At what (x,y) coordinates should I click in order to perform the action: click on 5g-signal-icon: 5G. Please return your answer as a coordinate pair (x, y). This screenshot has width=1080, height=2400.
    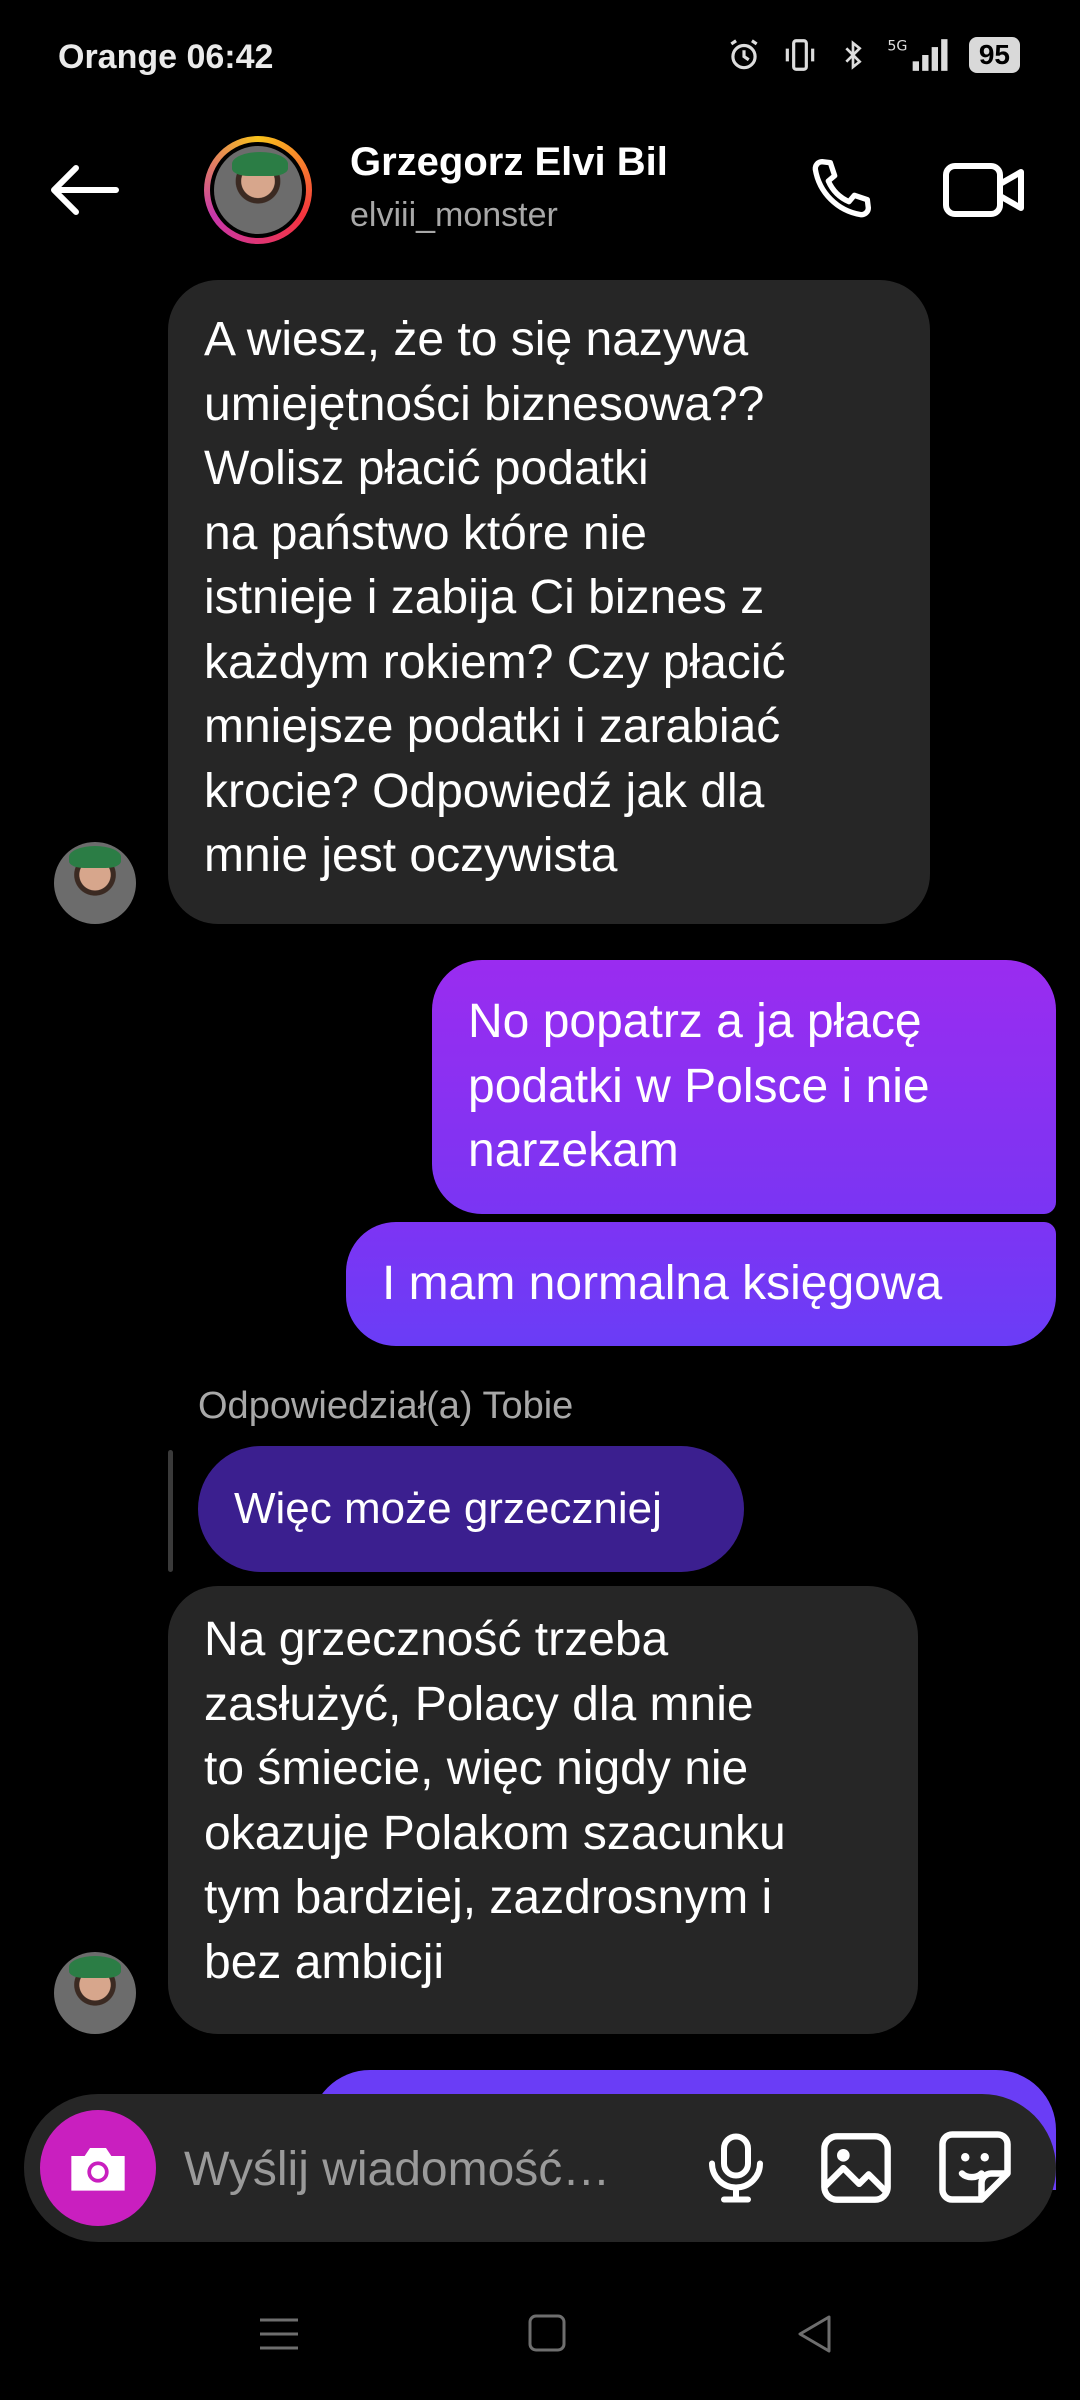
    Looking at the image, I should click on (917, 54).